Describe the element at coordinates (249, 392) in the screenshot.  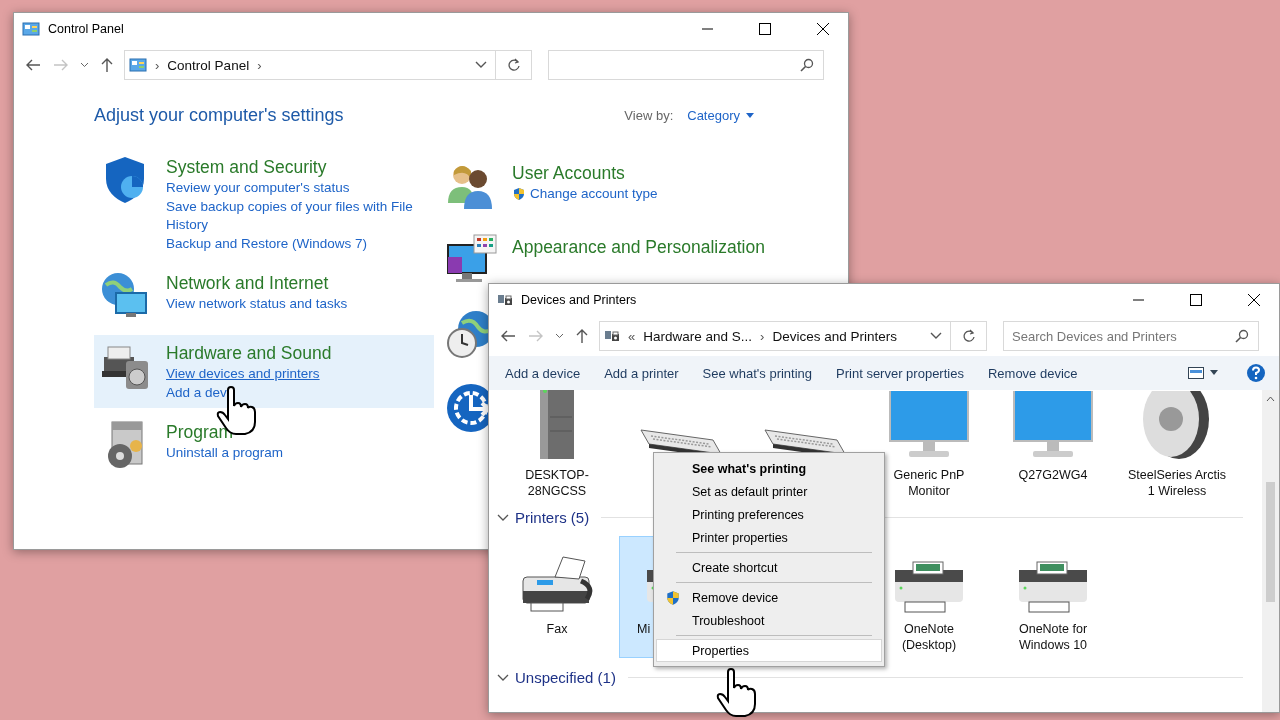
I see `category-link: Add a dev` at that location.